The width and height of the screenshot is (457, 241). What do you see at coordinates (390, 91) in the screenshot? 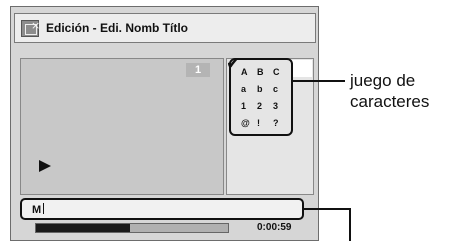
I see `character-set-callout-label: juego de caracteres` at bounding box center [390, 91].